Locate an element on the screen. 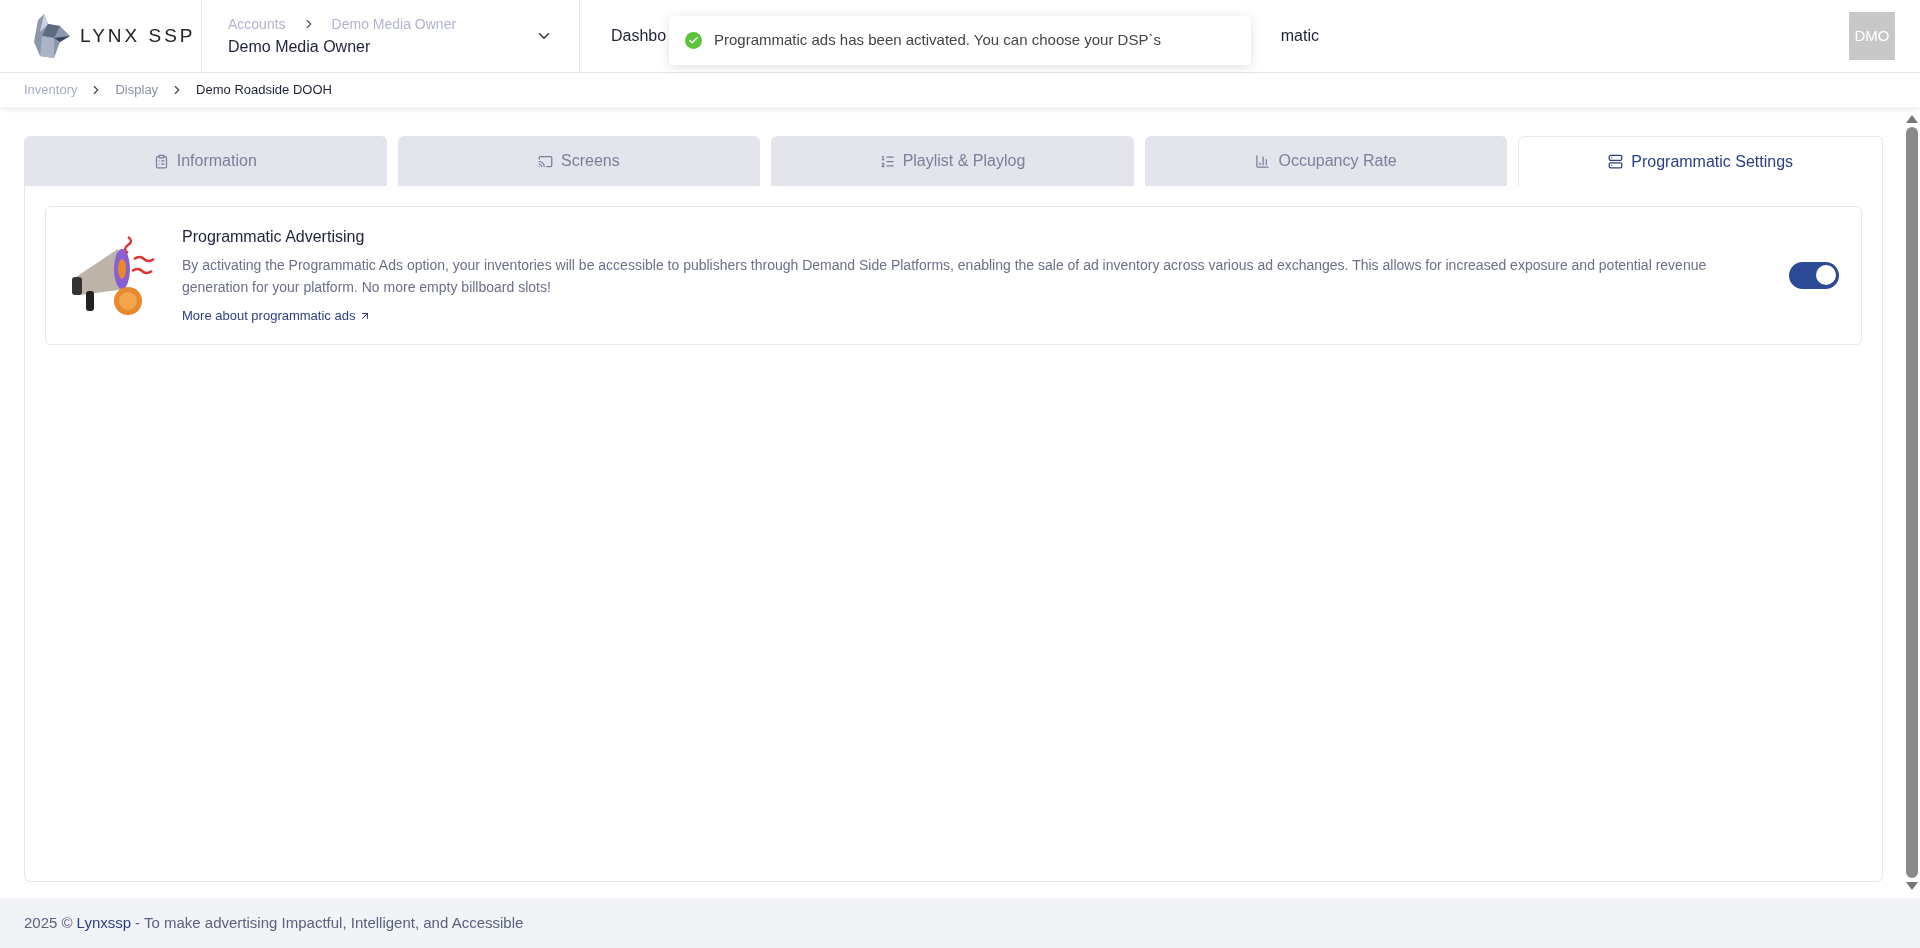 The width and height of the screenshot is (1920, 948). bar-chart-icon is located at coordinates (1263, 161).